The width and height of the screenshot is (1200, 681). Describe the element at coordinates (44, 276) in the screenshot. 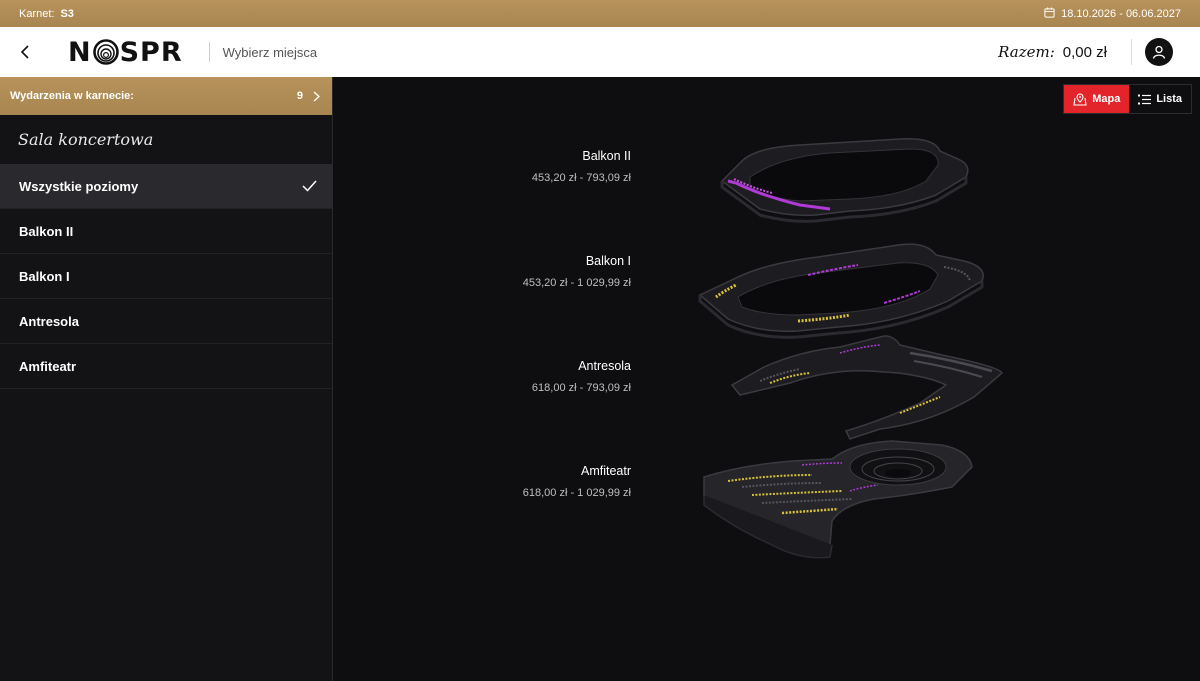

I see `level-label: Balkon I` at that location.